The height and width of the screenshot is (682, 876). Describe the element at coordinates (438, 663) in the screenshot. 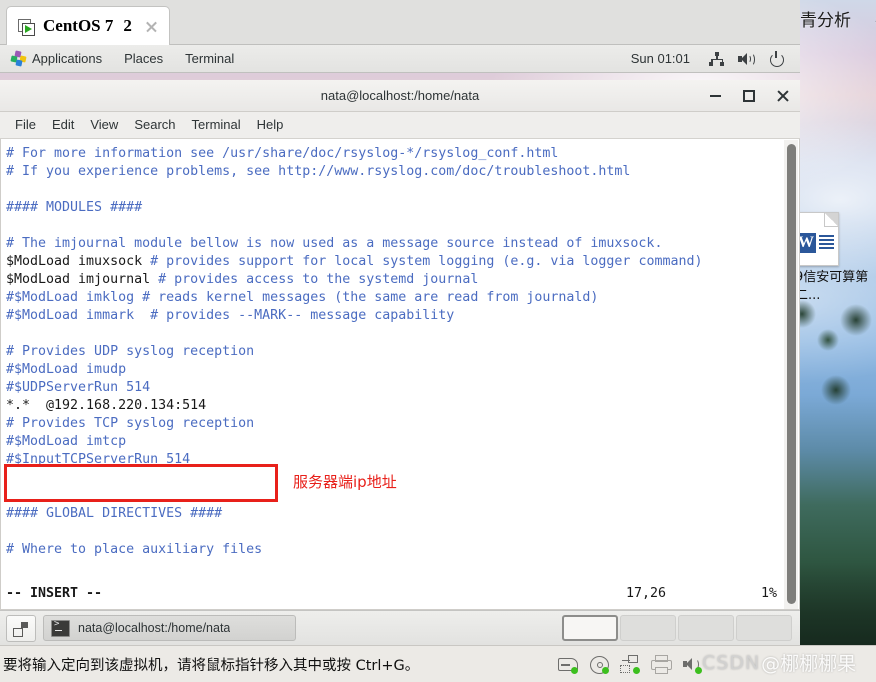

I see `vmware-status-bar: 要将输入定向到该虚拟机，请将鼠标指针移入其中或按 Ctrl+G。` at that location.